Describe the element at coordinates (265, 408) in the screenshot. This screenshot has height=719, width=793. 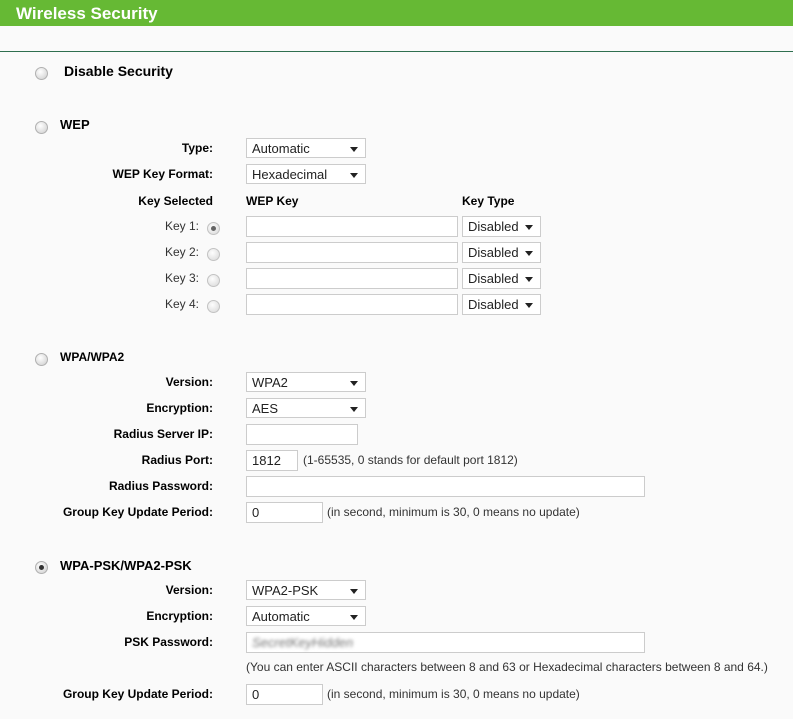
I see `wpa-encryption-value: AES` at that location.